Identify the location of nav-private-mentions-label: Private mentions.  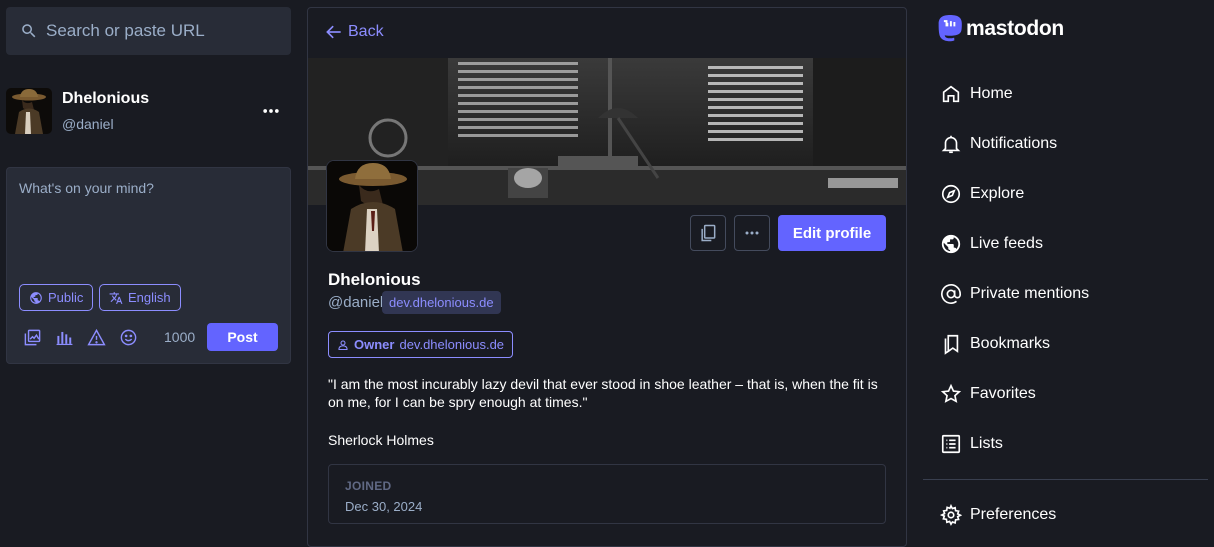
(1030, 293).